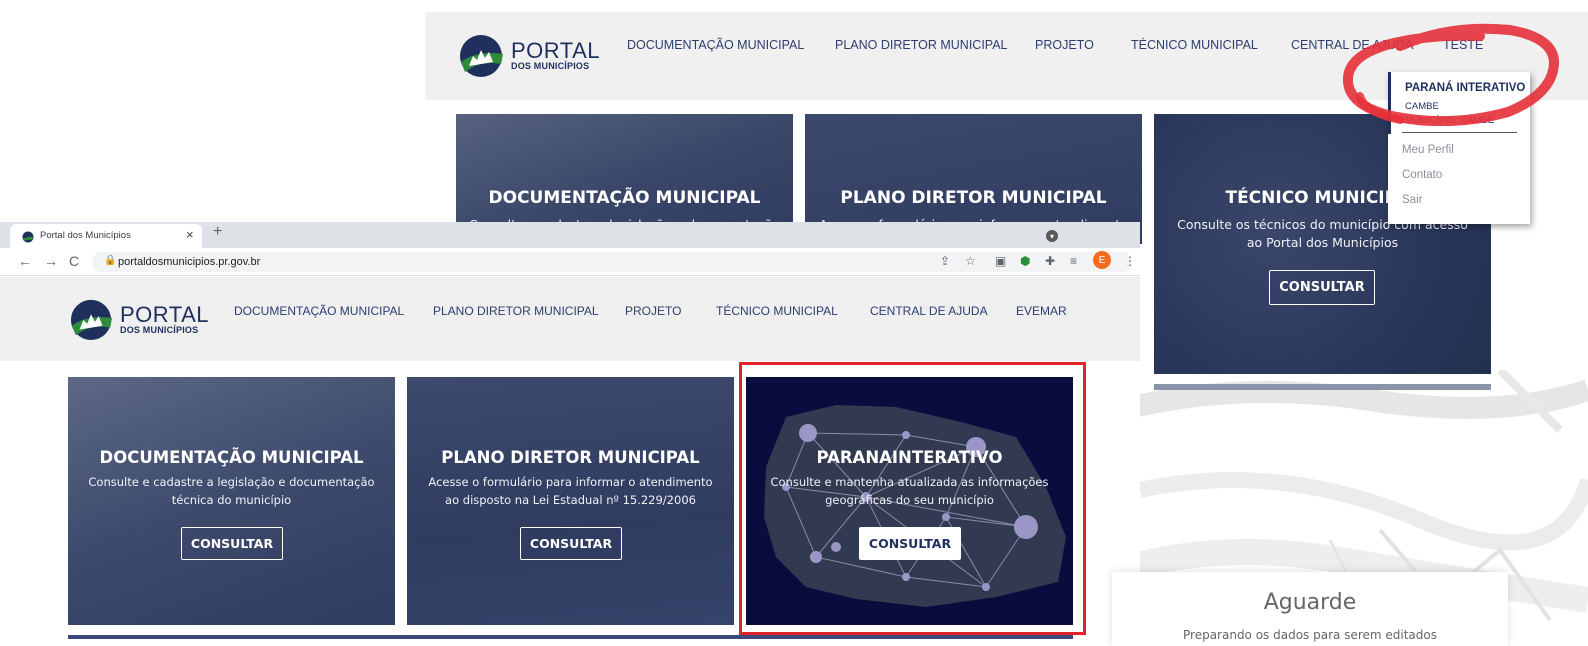  What do you see at coordinates (51, 261) in the screenshot?
I see `forward-arrow-icon: →` at bounding box center [51, 261].